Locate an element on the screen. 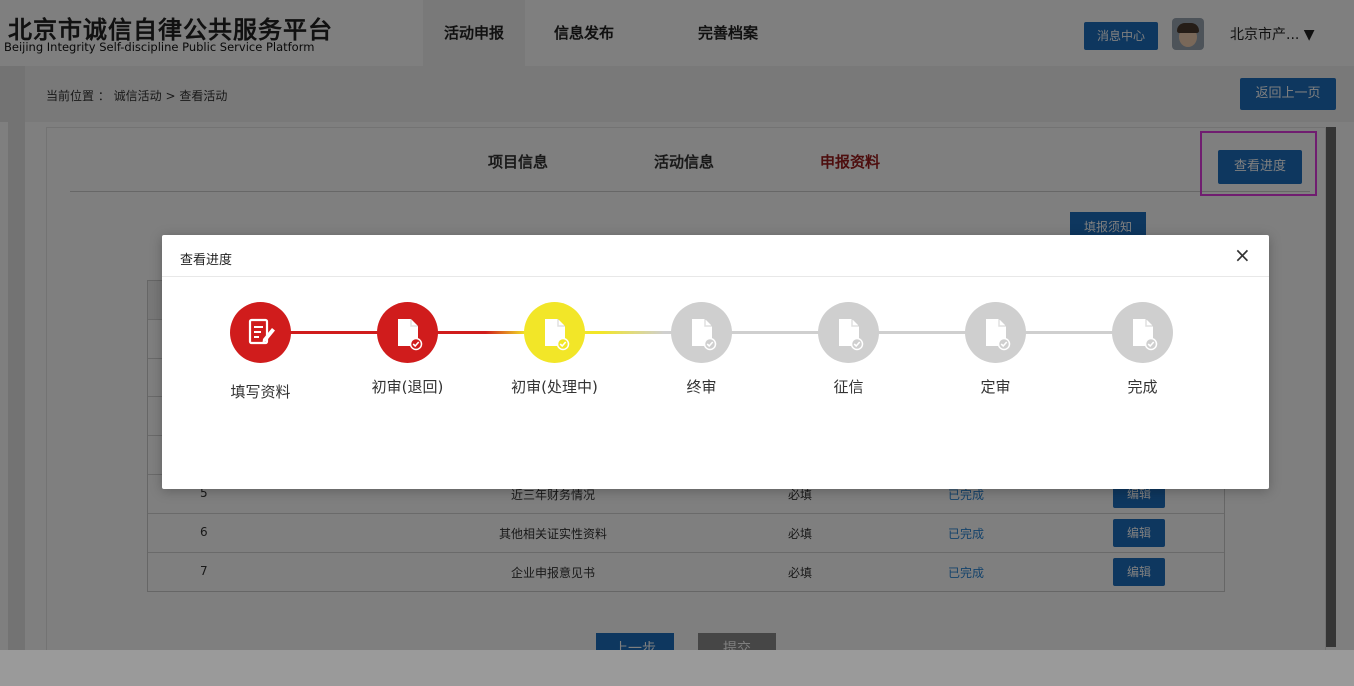  step-label: 征信 is located at coordinates (848, 387).